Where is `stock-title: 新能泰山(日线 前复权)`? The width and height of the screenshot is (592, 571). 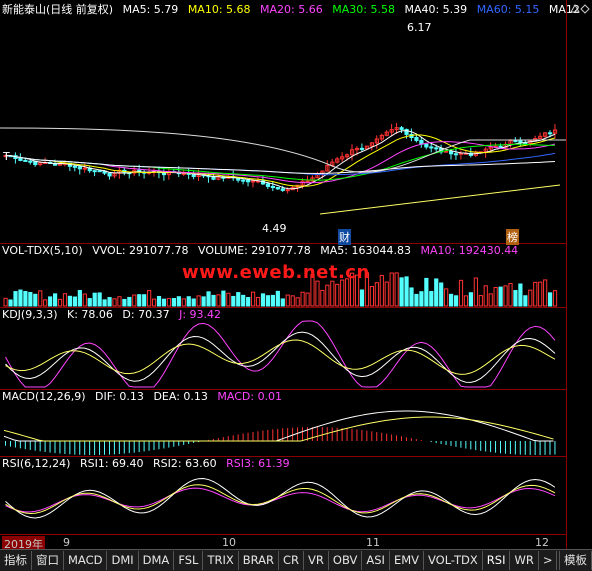
stock-title: 新能泰山(日线 前复权) is located at coordinates (58, 9).